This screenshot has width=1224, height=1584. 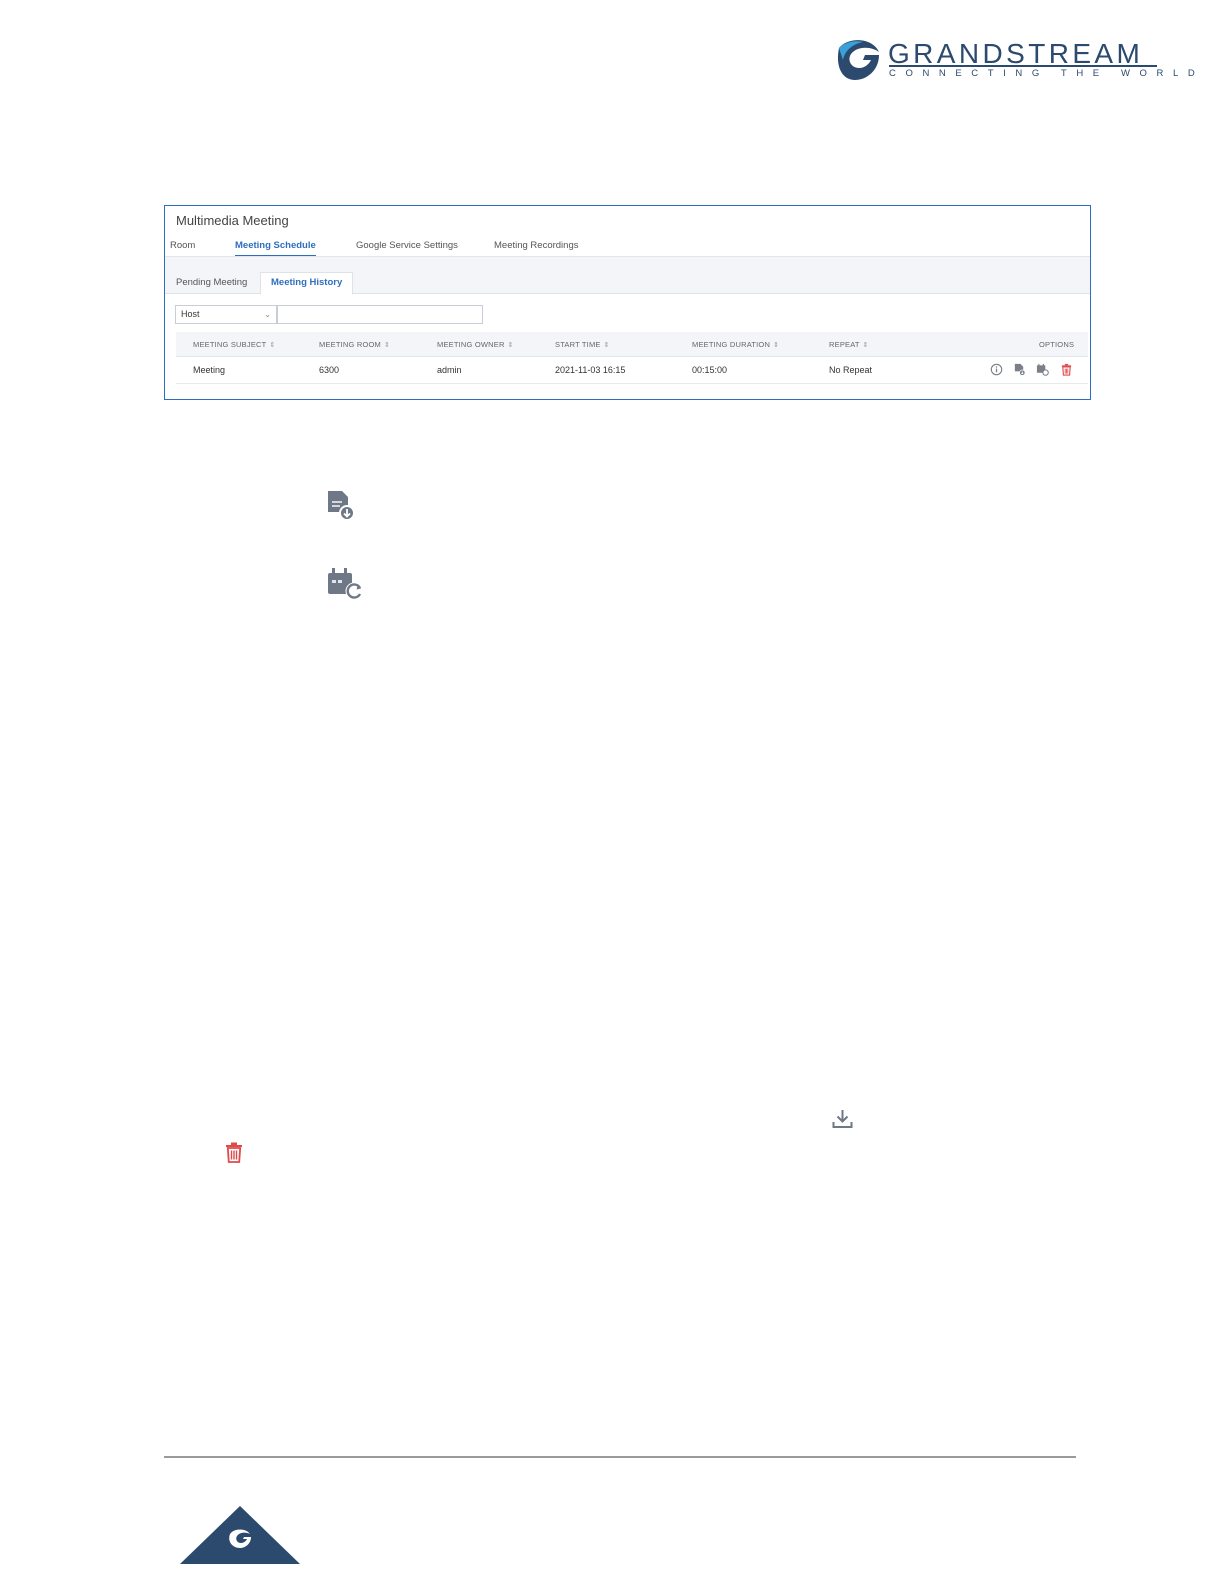 What do you see at coordinates (234, 344) in the screenshot?
I see `column-header-subject: MEETING SUBJECT ⇕` at bounding box center [234, 344].